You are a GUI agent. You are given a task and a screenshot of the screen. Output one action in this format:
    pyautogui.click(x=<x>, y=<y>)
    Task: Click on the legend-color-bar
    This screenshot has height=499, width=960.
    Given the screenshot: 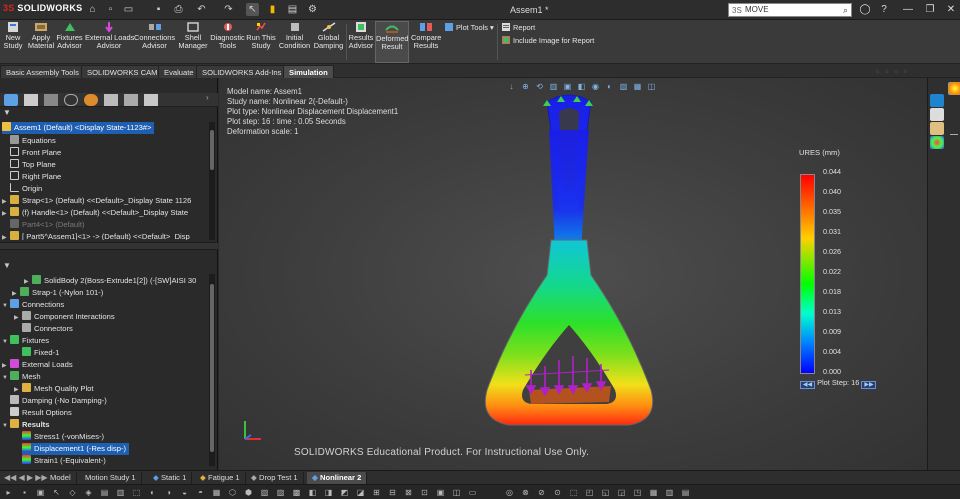 What is the action you would take?
    pyautogui.click(x=807, y=274)
    